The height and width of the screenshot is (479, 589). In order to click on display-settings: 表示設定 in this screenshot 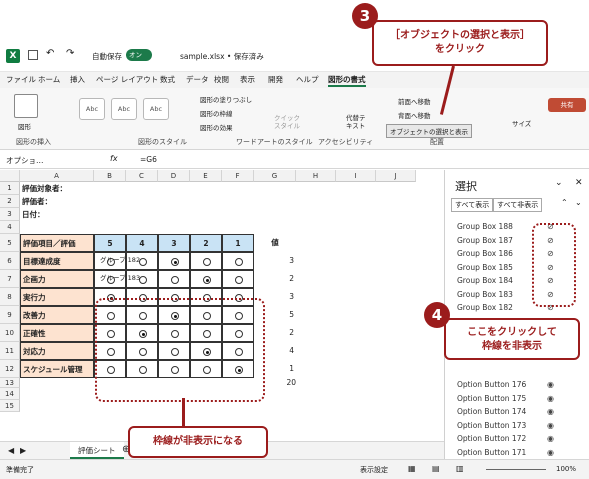, I will do `click(374, 470)`.